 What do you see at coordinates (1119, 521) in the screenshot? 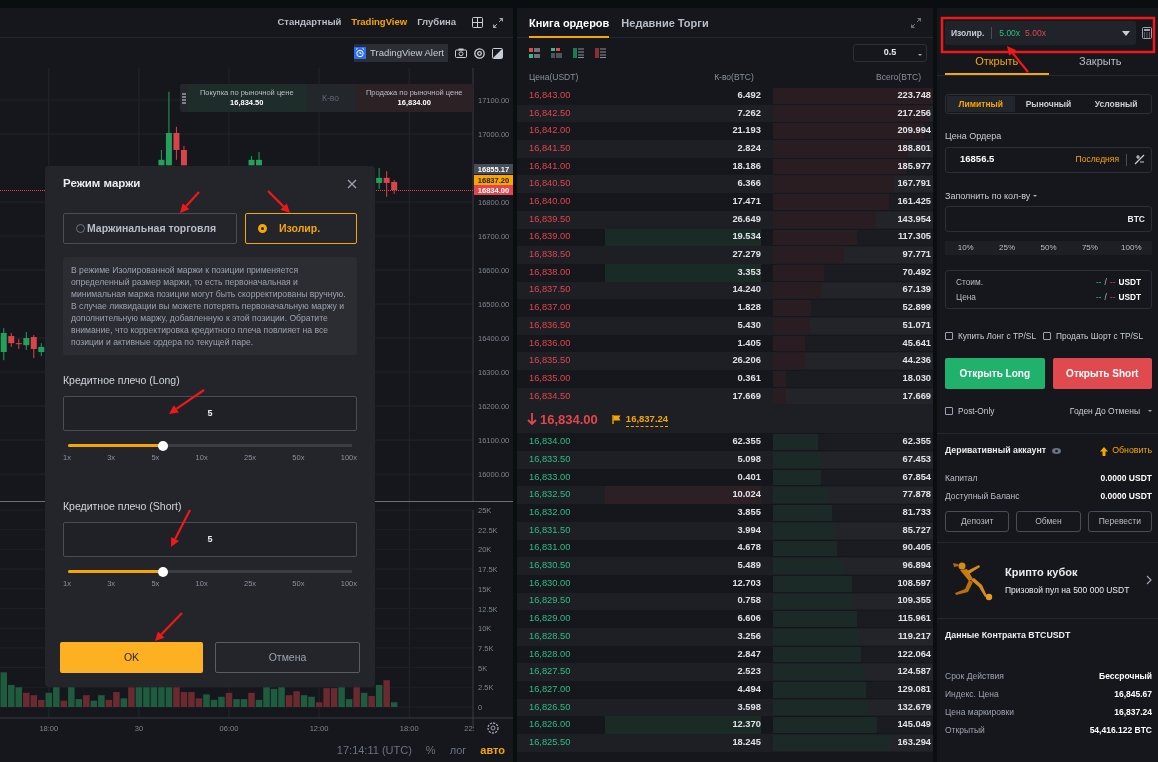
I see `account-button: Перевести` at bounding box center [1119, 521].